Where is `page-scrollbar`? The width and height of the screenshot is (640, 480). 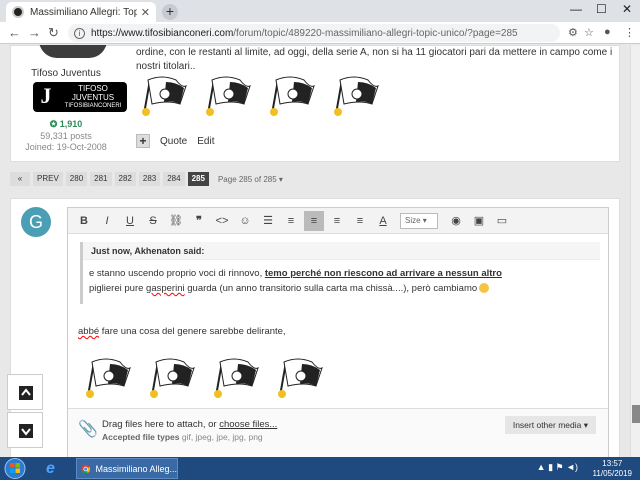 page-scrollbar is located at coordinates (635, 251).